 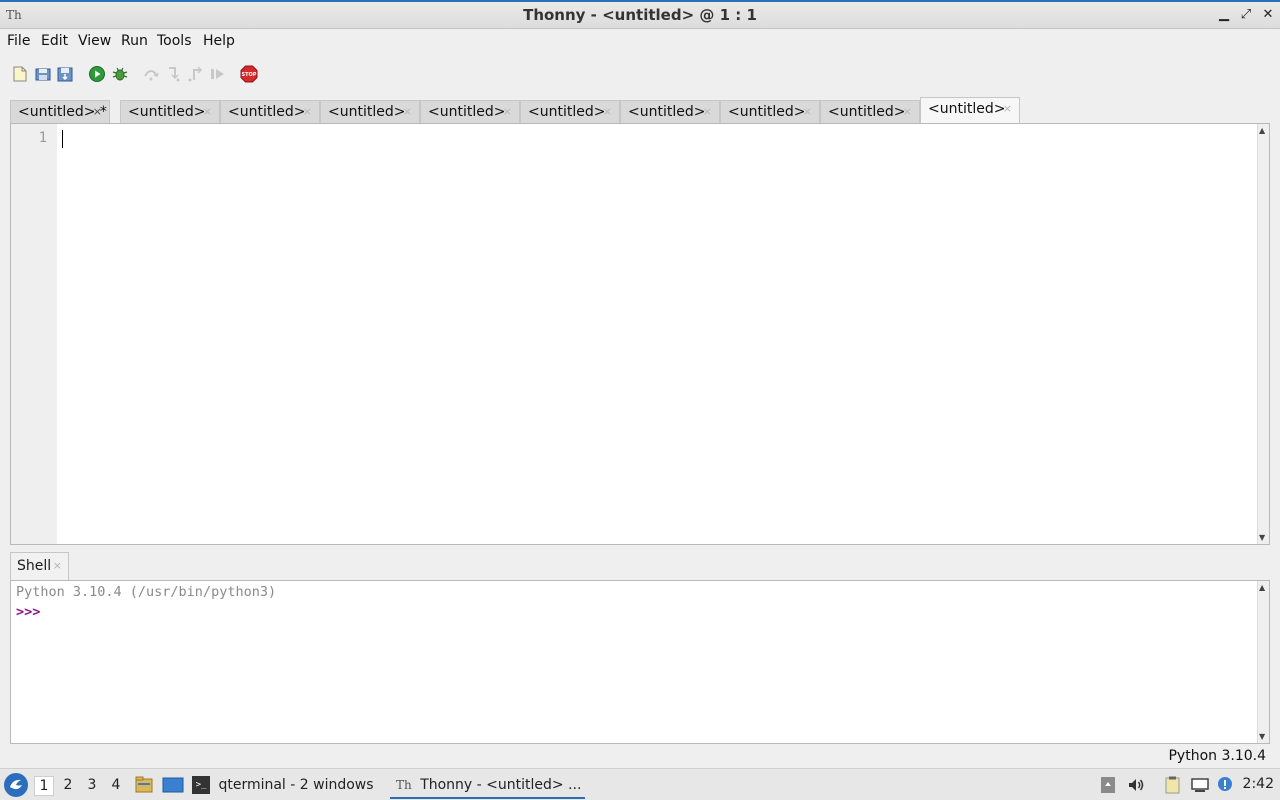 I want to click on shell-prompt: >>>, so click(x=28, y=612).